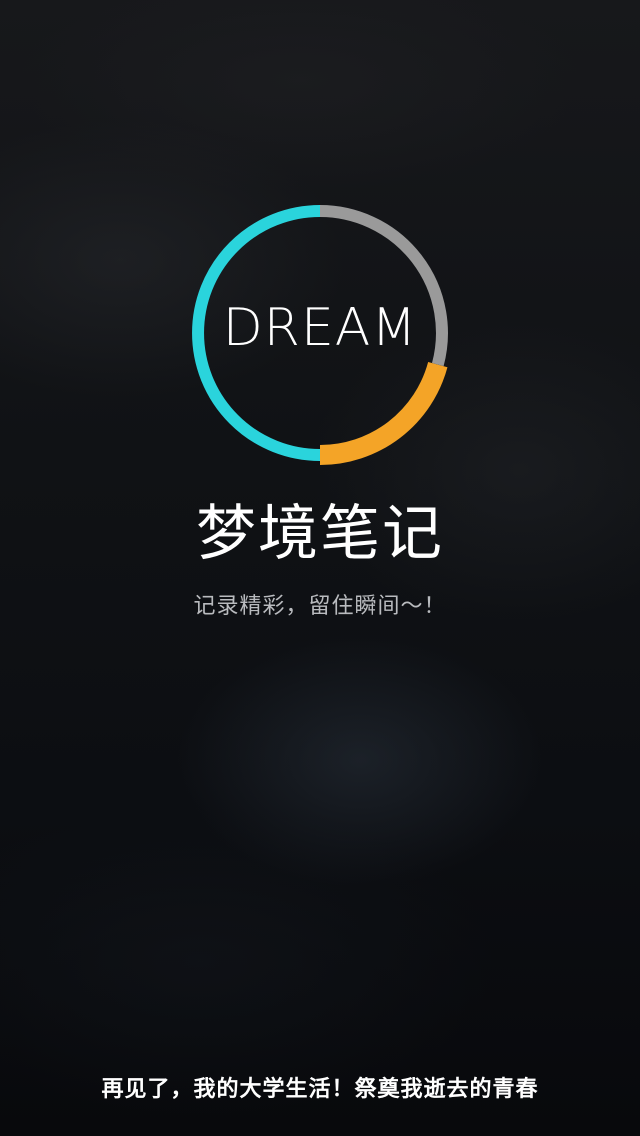 The image size is (640, 1136). I want to click on dream-logo: DREAM, so click(320, 333).